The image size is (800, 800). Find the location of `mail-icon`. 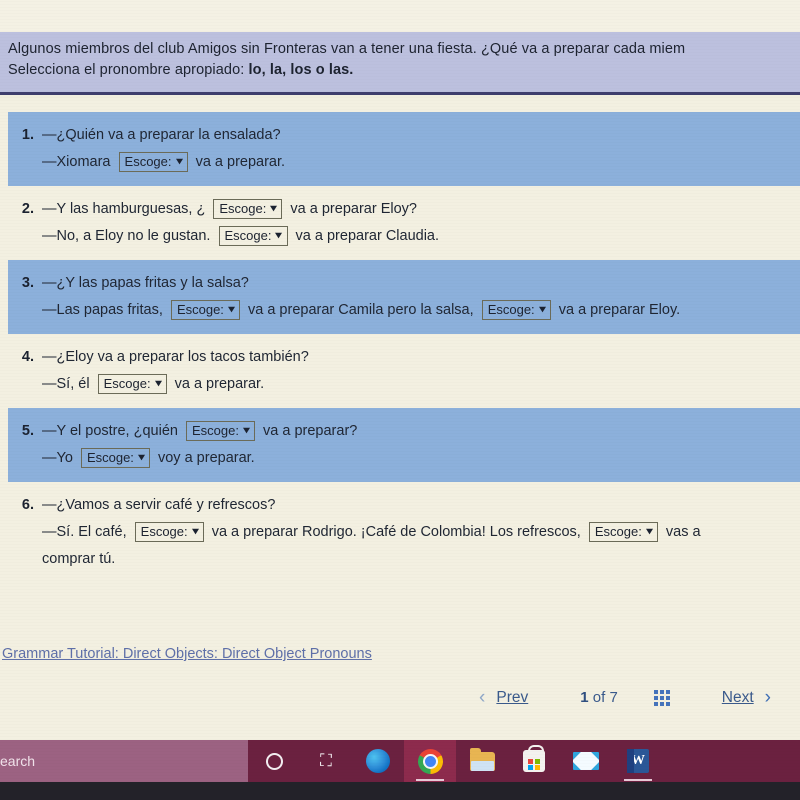

mail-icon is located at coordinates (586, 761).